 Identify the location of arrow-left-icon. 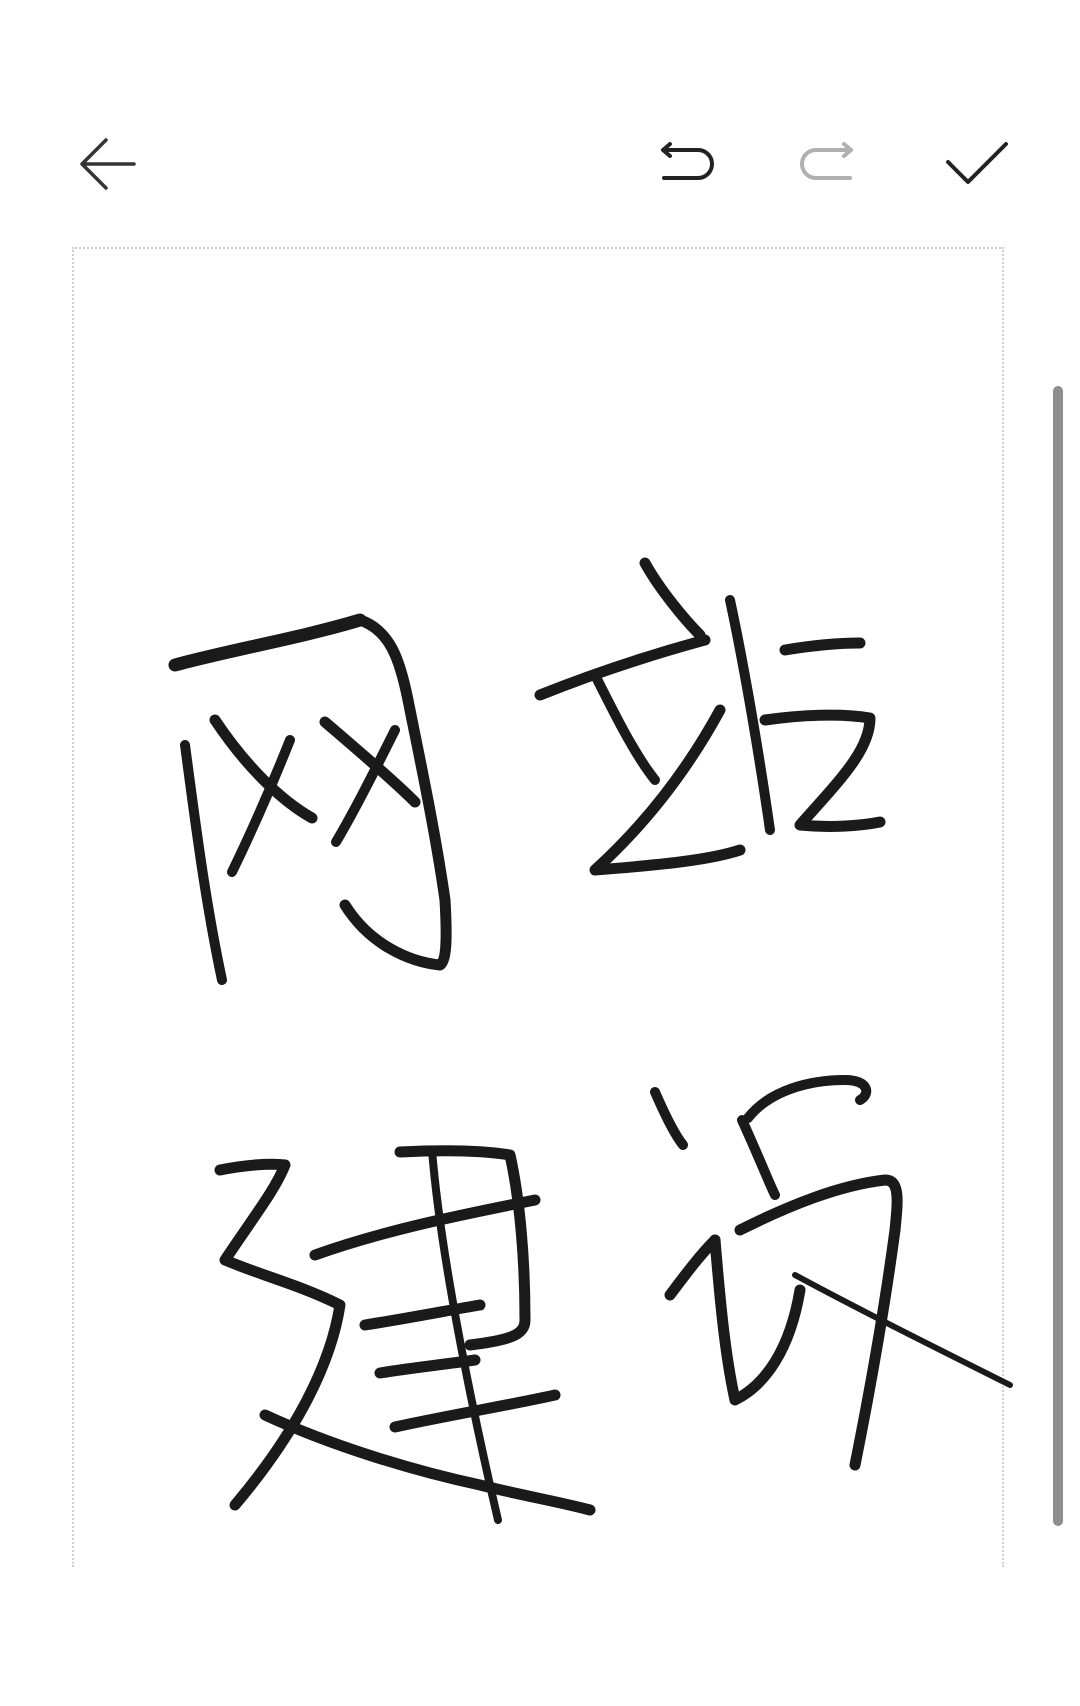
(108, 164).